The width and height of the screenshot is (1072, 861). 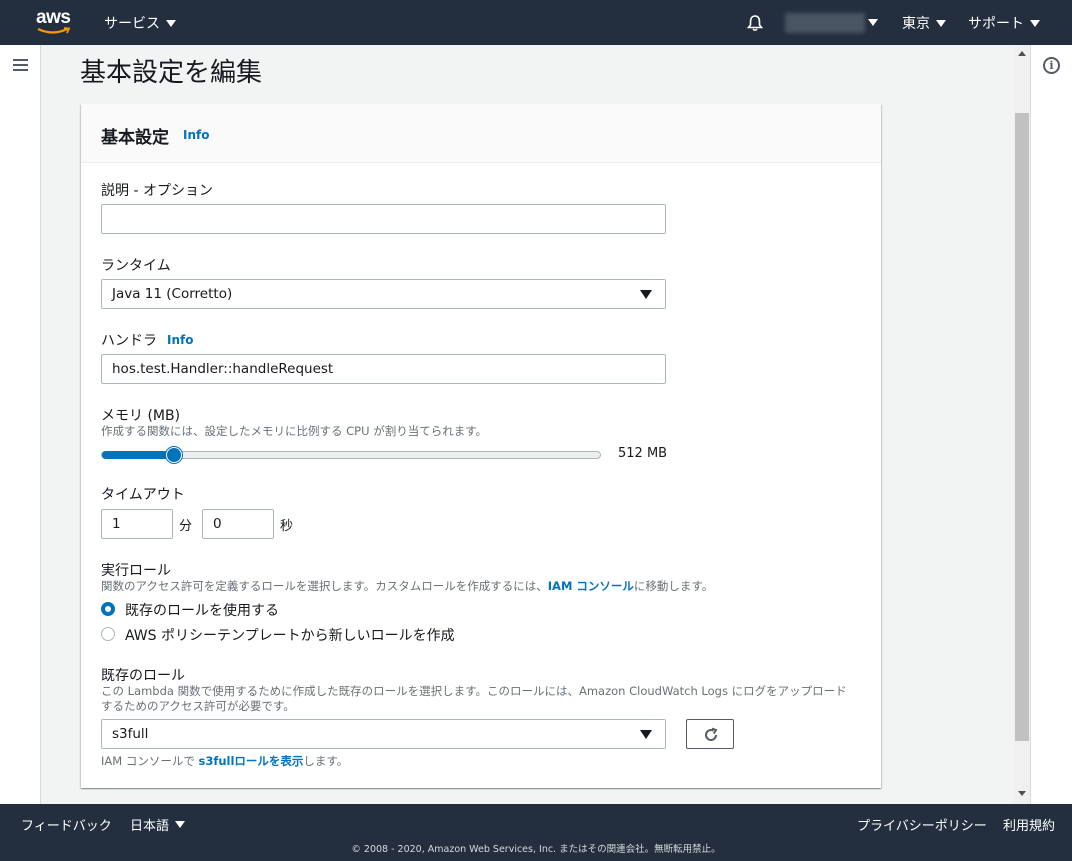 What do you see at coordinates (53, 17) in the screenshot?
I see `aws-logo-text: aws` at bounding box center [53, 17].